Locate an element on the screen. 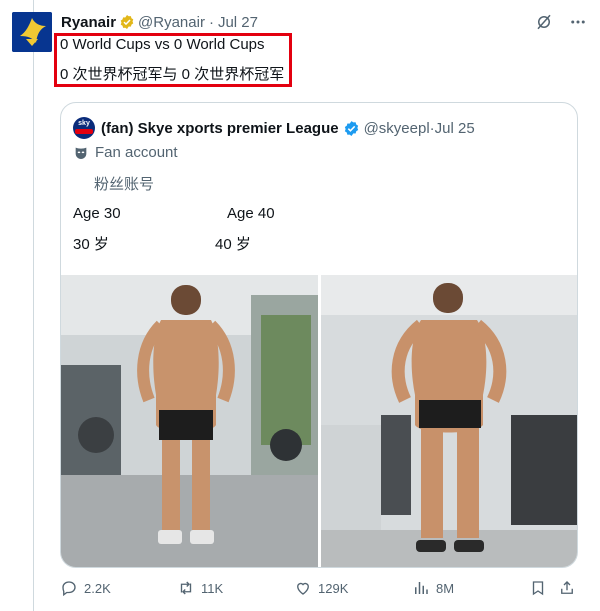 The height and width of the screenshot is (611, 600). avatar is located at coordinates (32, 32).